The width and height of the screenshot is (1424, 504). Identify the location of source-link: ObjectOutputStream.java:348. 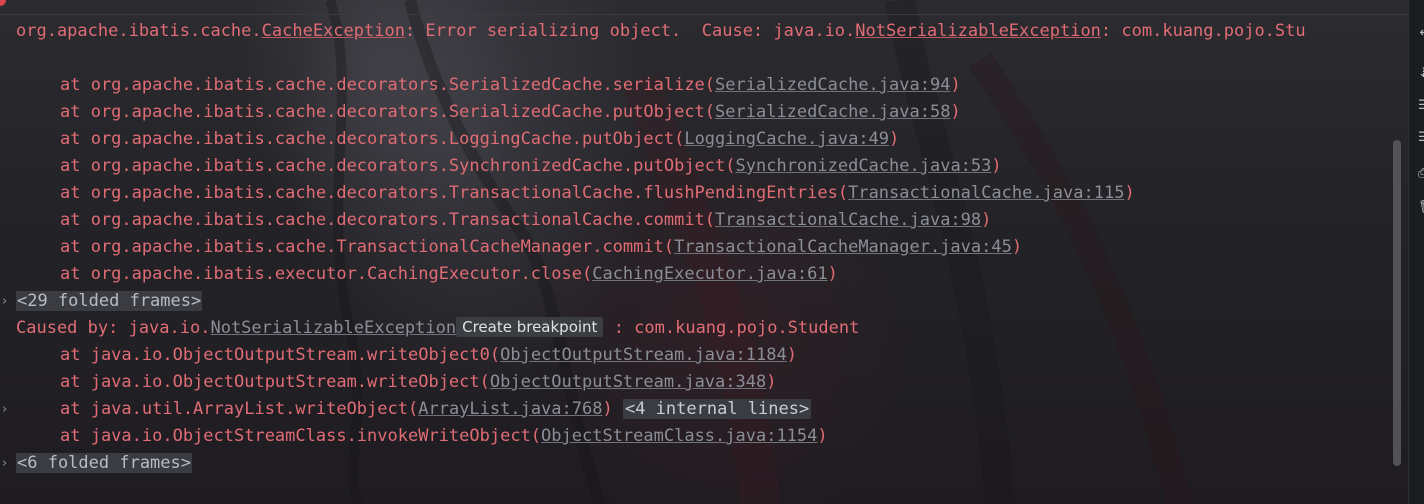
(628, 382).